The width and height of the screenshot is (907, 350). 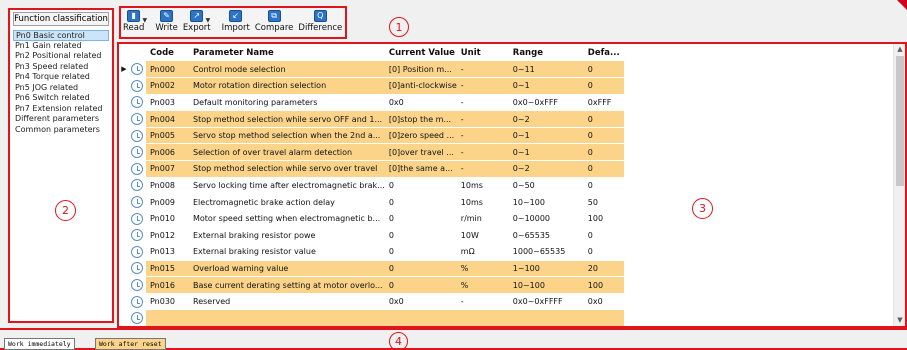 What do you see at coordinates (603, 103) in the screenshot?
I see `cell-default: 0xFFF` at bounding box center [603, 103].